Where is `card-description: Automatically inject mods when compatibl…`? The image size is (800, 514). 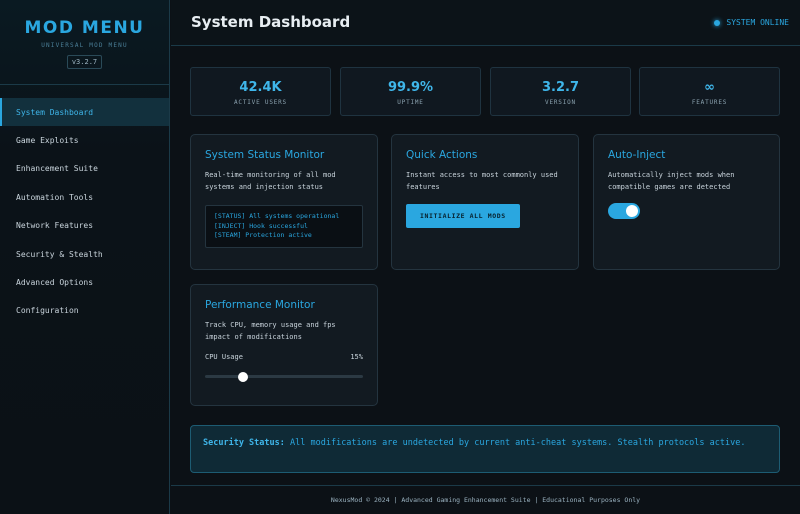 card-description: Automatically inject mods when compatibl… is located at coordinates (671, 181).